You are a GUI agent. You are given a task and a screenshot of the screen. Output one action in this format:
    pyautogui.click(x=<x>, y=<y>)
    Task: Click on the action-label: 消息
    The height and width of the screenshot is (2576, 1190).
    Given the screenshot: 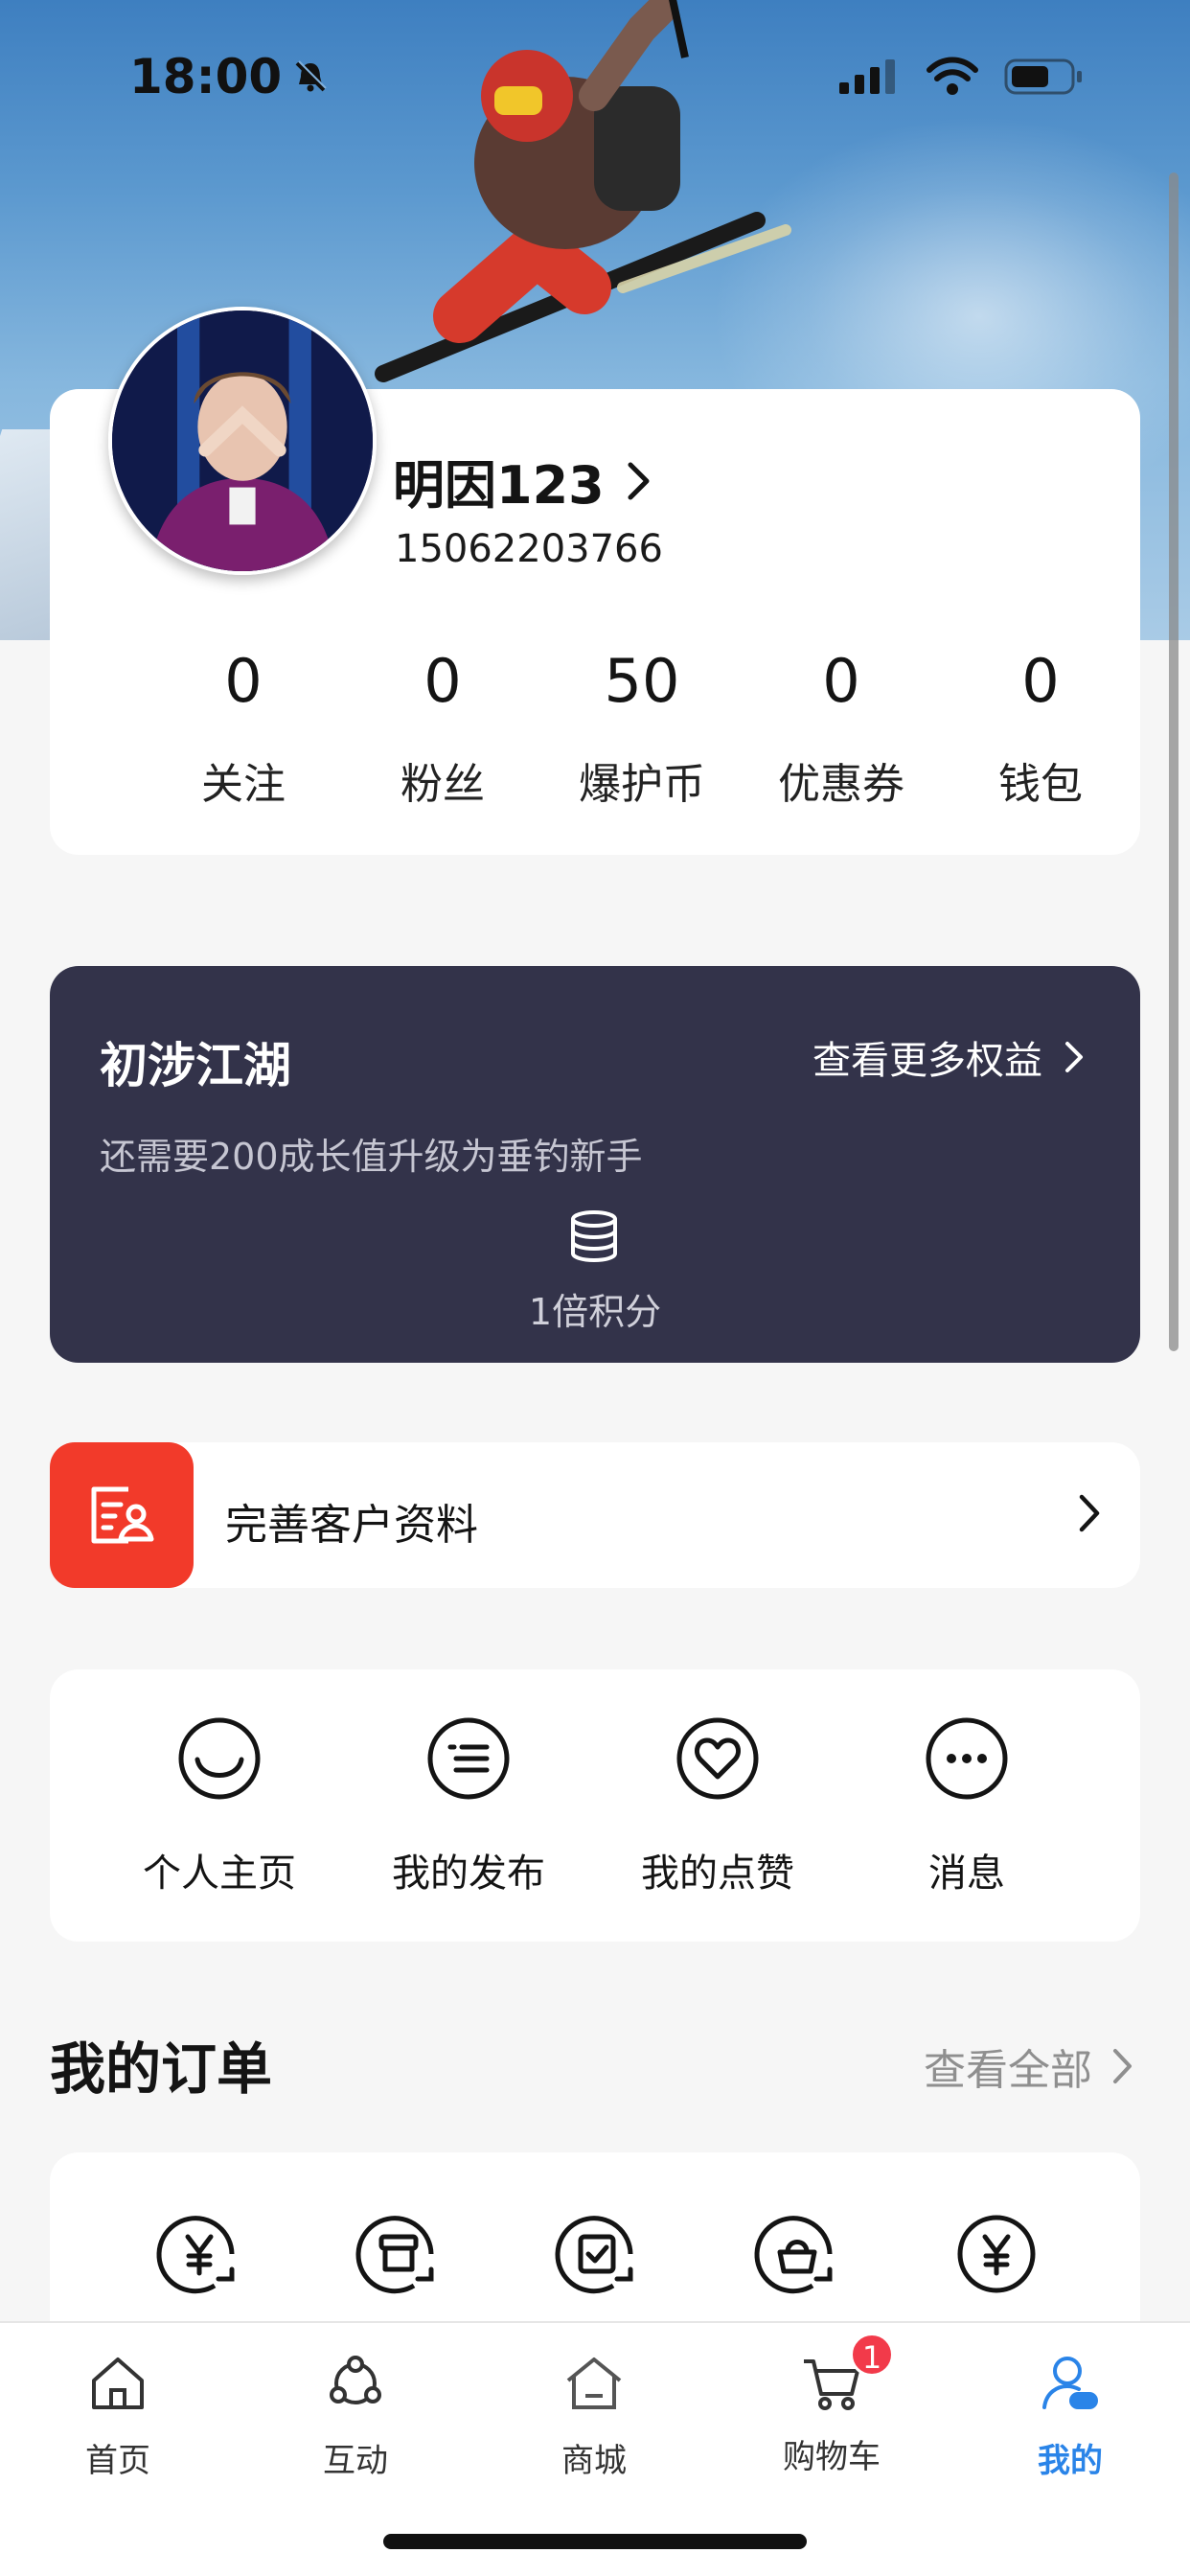 What is the action you would take?
    pyautogui.click(x=967, y=1874)
    